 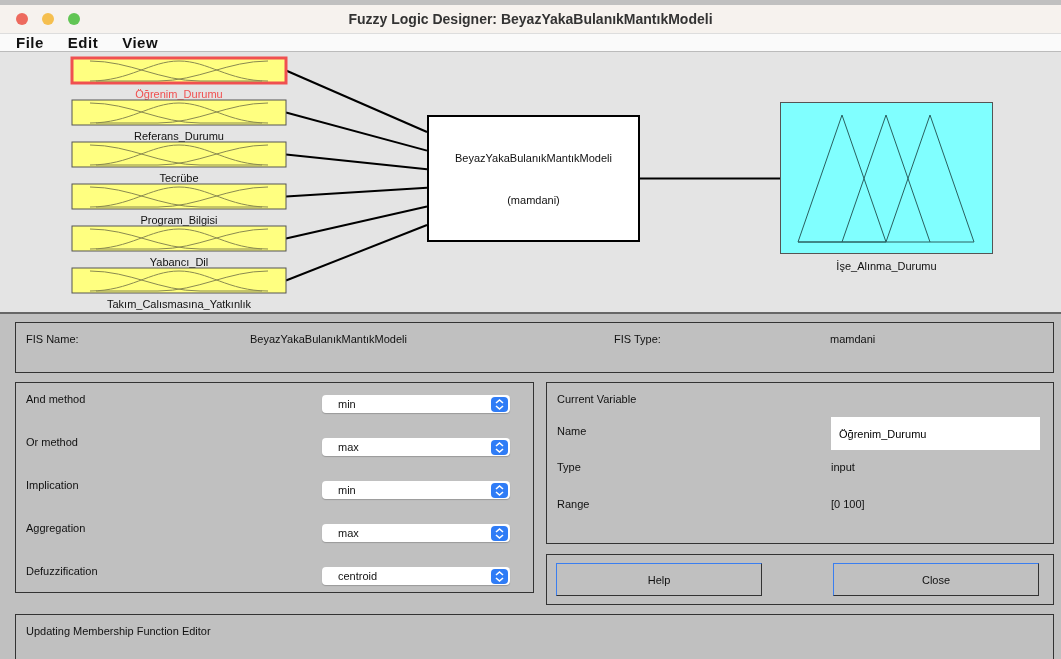 I want to click on field-label: FIS Name:, so click(x=53, y=339).